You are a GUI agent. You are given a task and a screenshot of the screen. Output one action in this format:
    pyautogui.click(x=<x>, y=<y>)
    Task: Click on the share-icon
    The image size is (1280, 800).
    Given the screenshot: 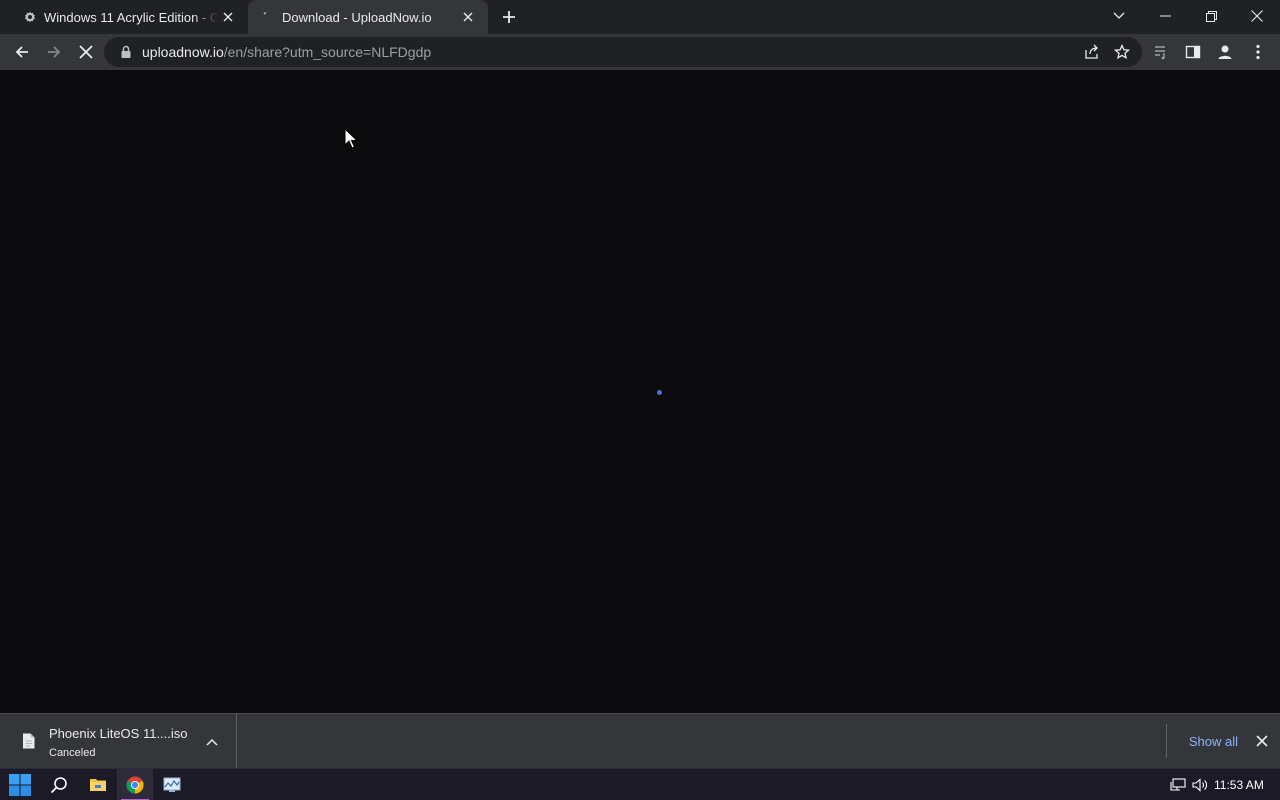 What is the action you would take?
    pyautogui.click(x=1091, y=51)
    